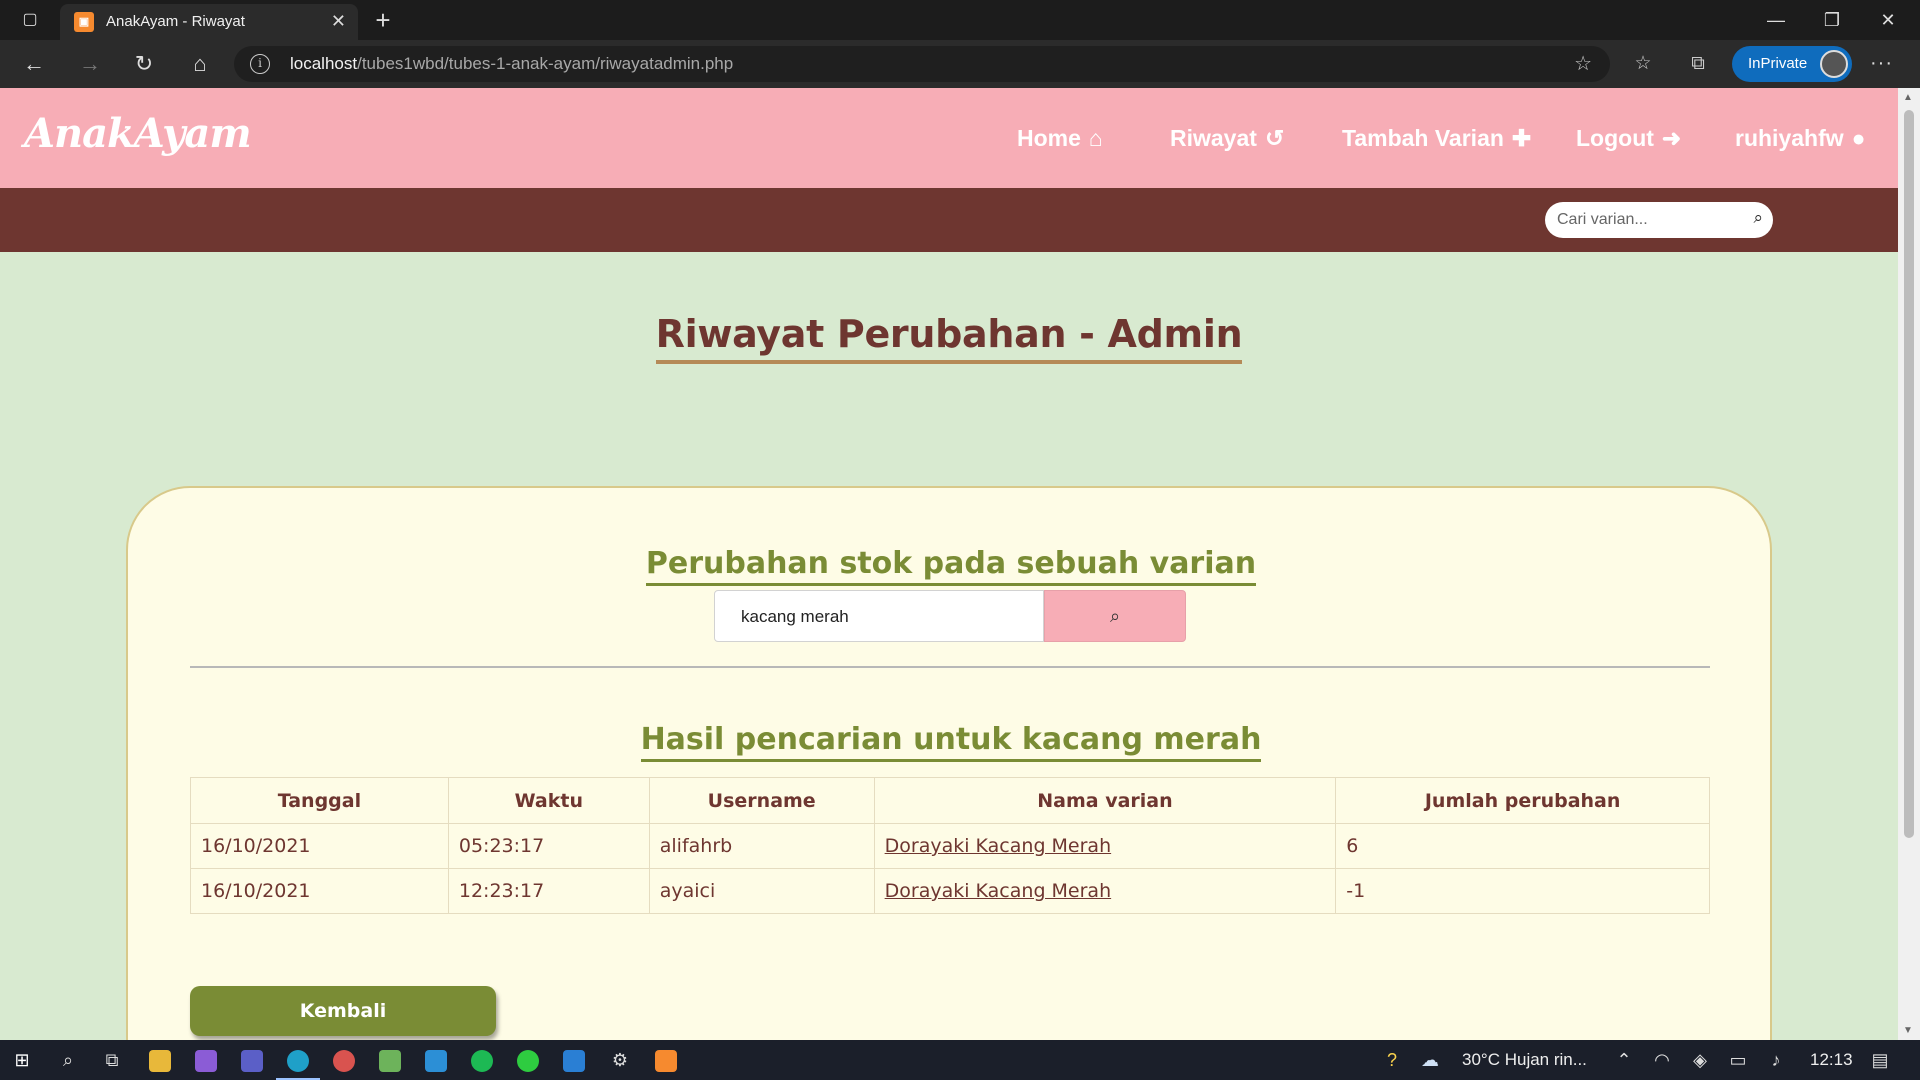  I want to click on history-search-button: ⌕, so click(1115, 616).